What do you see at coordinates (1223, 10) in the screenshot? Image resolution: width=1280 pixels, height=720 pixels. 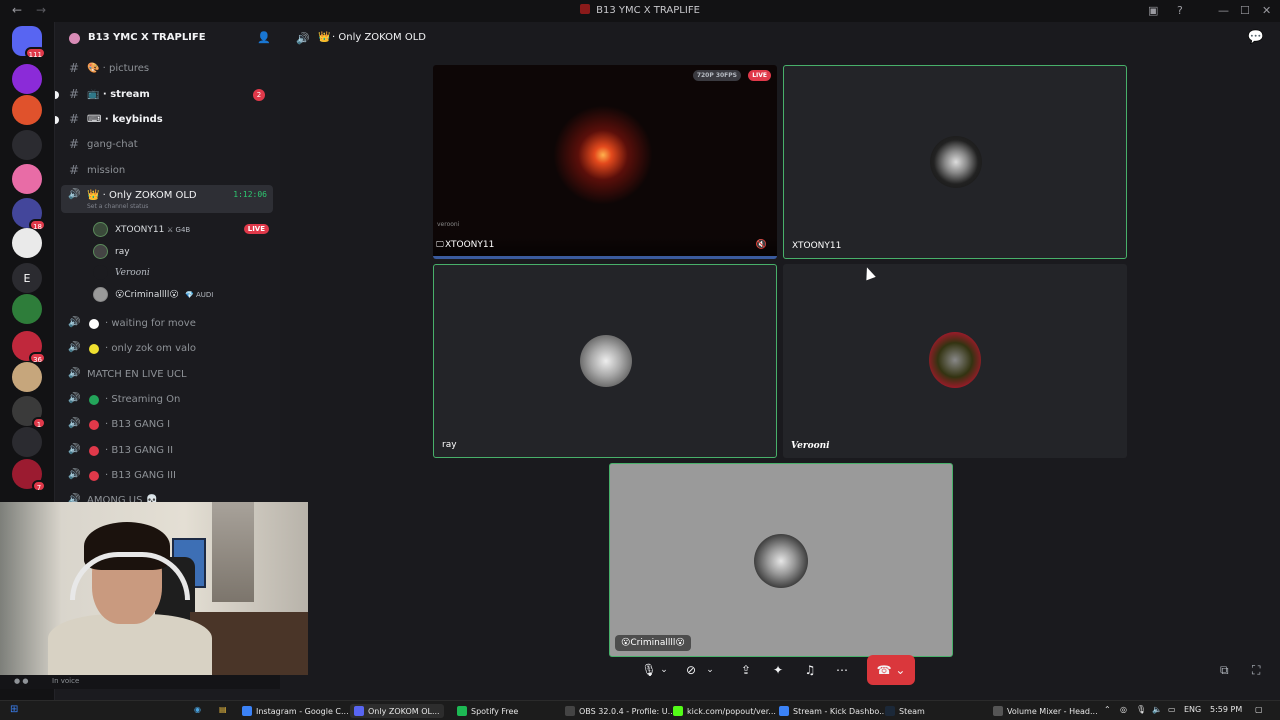 I see `minimize-icon: —` at bounding box center [1223, 10].